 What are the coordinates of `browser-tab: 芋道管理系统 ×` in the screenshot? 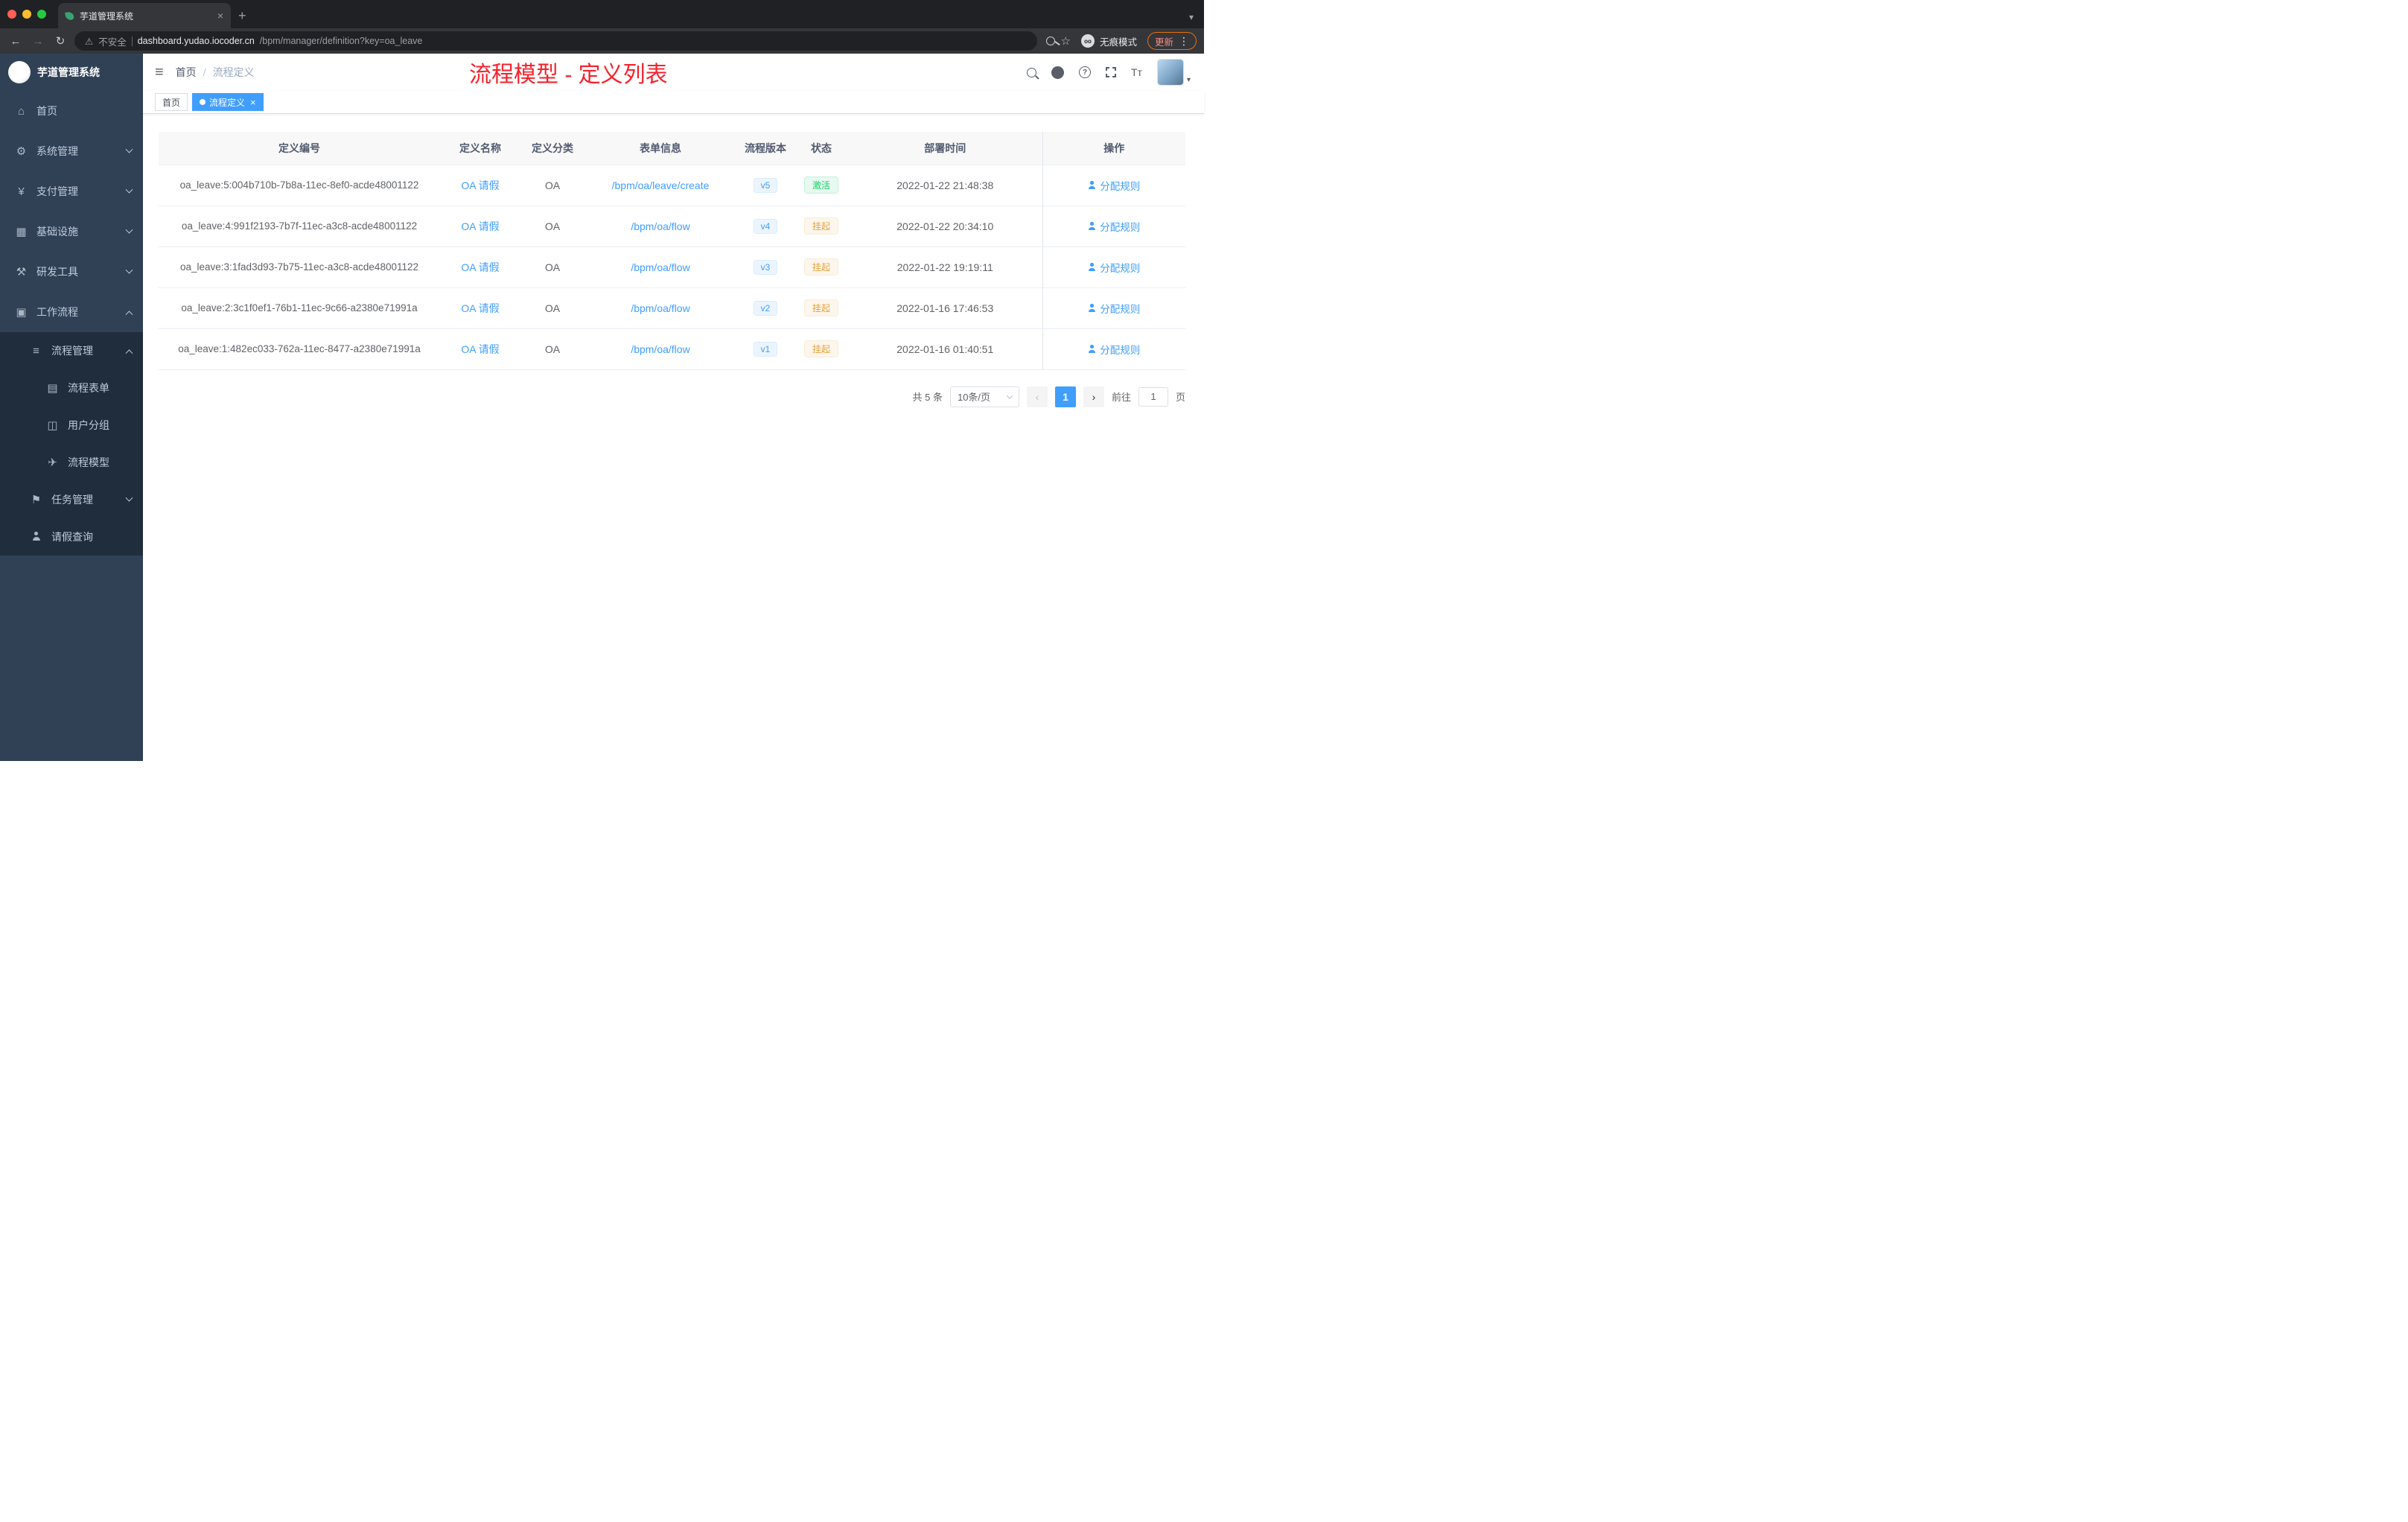 It's located at (144, 16).